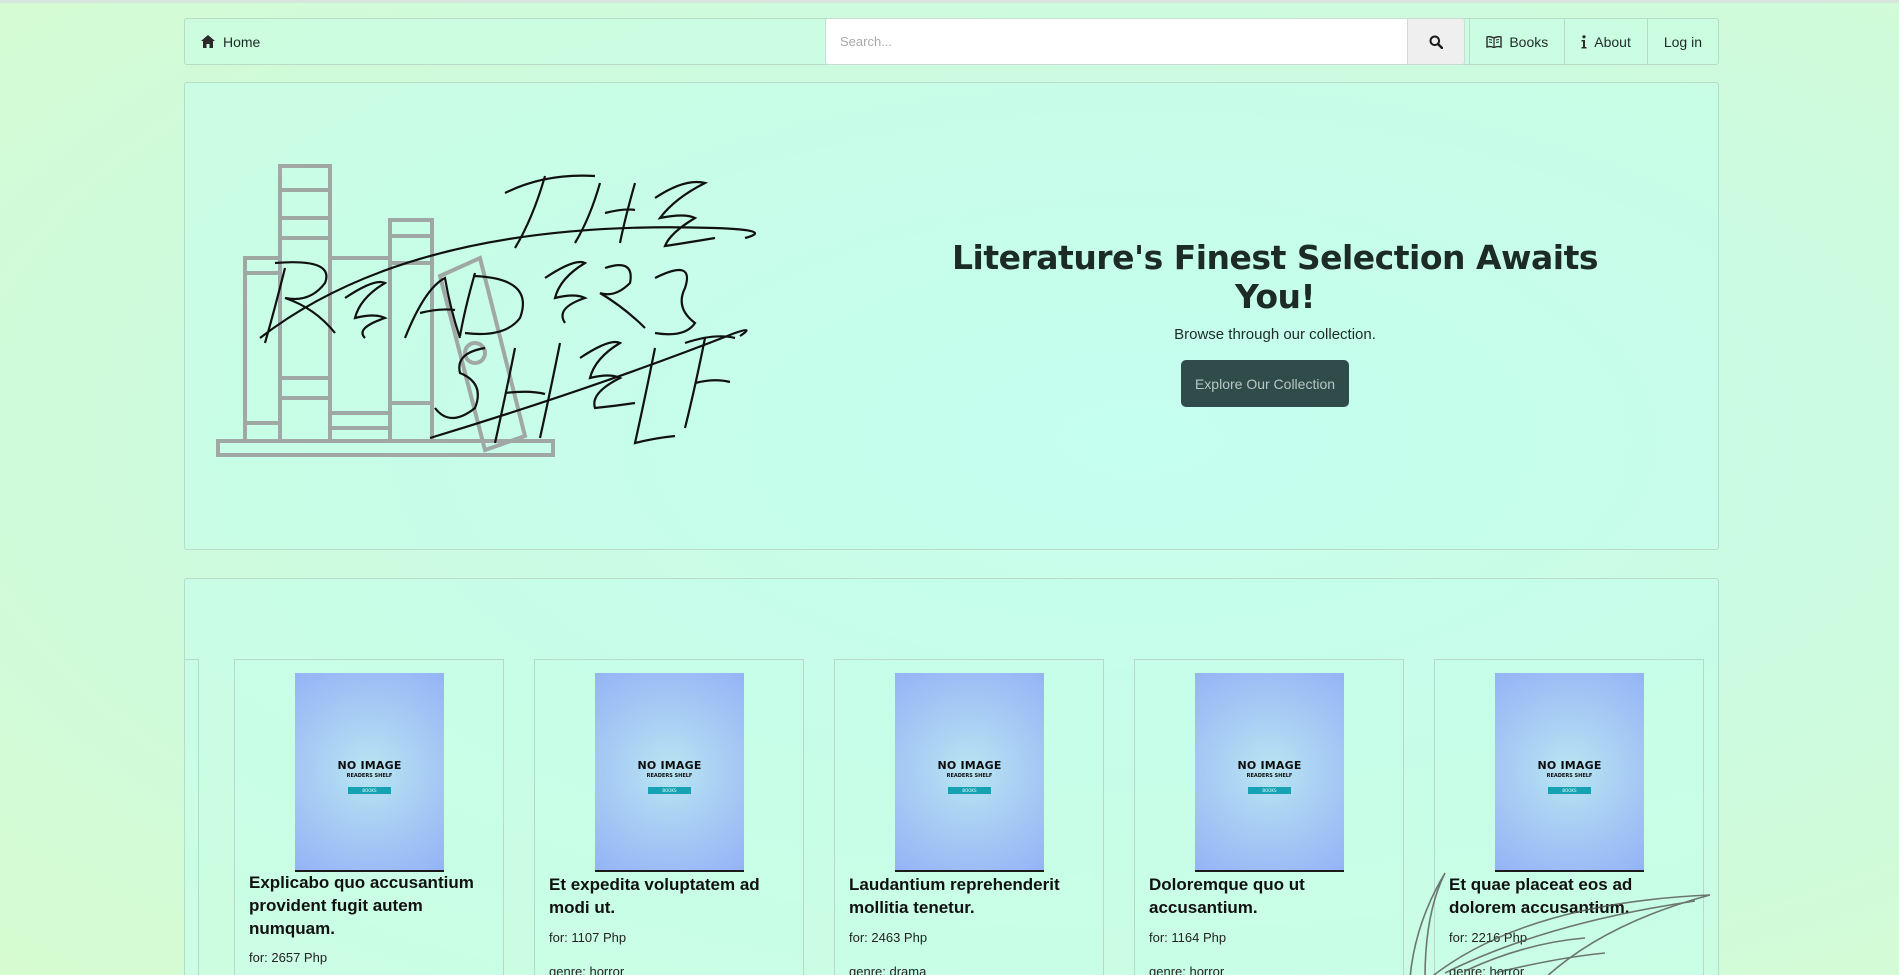 This screenshot has height=975, width=1899. I want to click on nav-home-label: Home, so click(242, 41).